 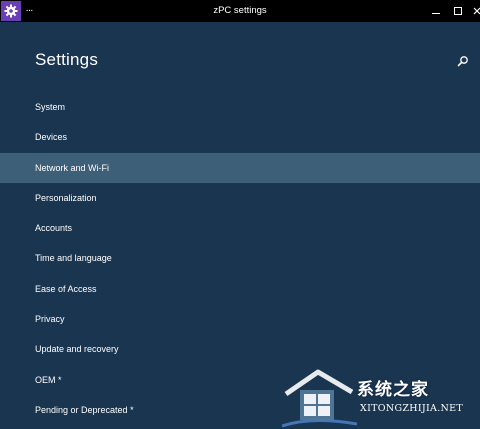 I want to click on nav-item-personalization: Personalization, so click(x=240, y=198).